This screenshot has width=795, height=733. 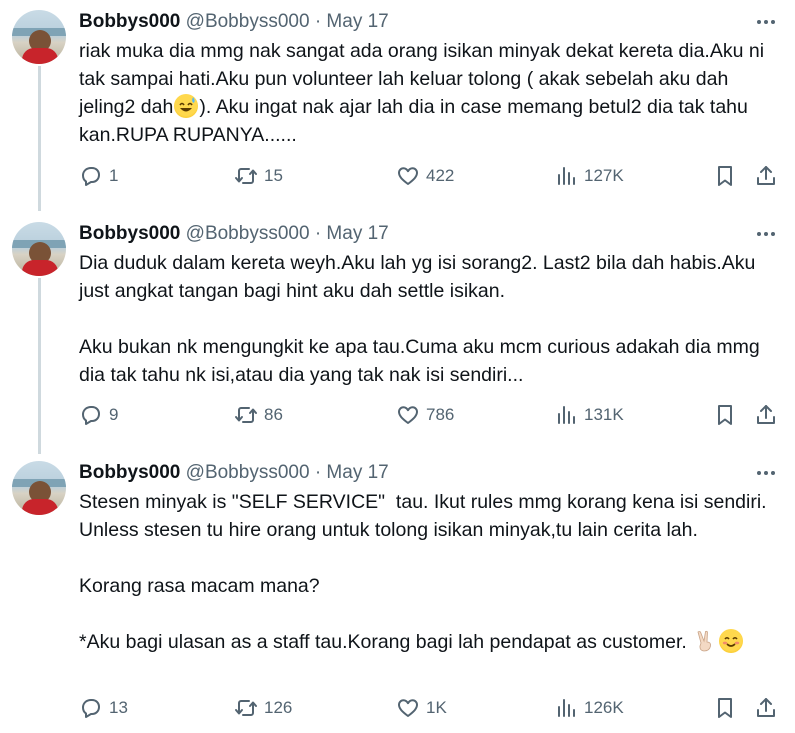 What do you see at coordinates (440, 414) in the screenshot?
I see `like-count: 786` at bounding box center [440, 414].